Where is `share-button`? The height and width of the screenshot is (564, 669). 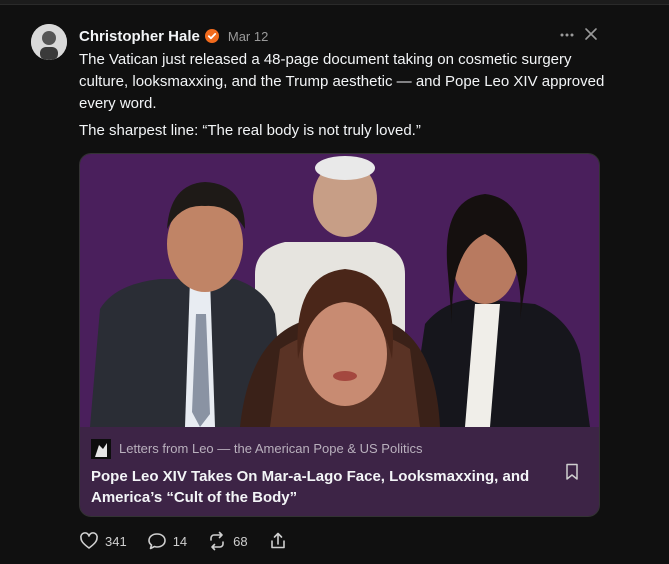
share-button is located at coordinates (278, 541).